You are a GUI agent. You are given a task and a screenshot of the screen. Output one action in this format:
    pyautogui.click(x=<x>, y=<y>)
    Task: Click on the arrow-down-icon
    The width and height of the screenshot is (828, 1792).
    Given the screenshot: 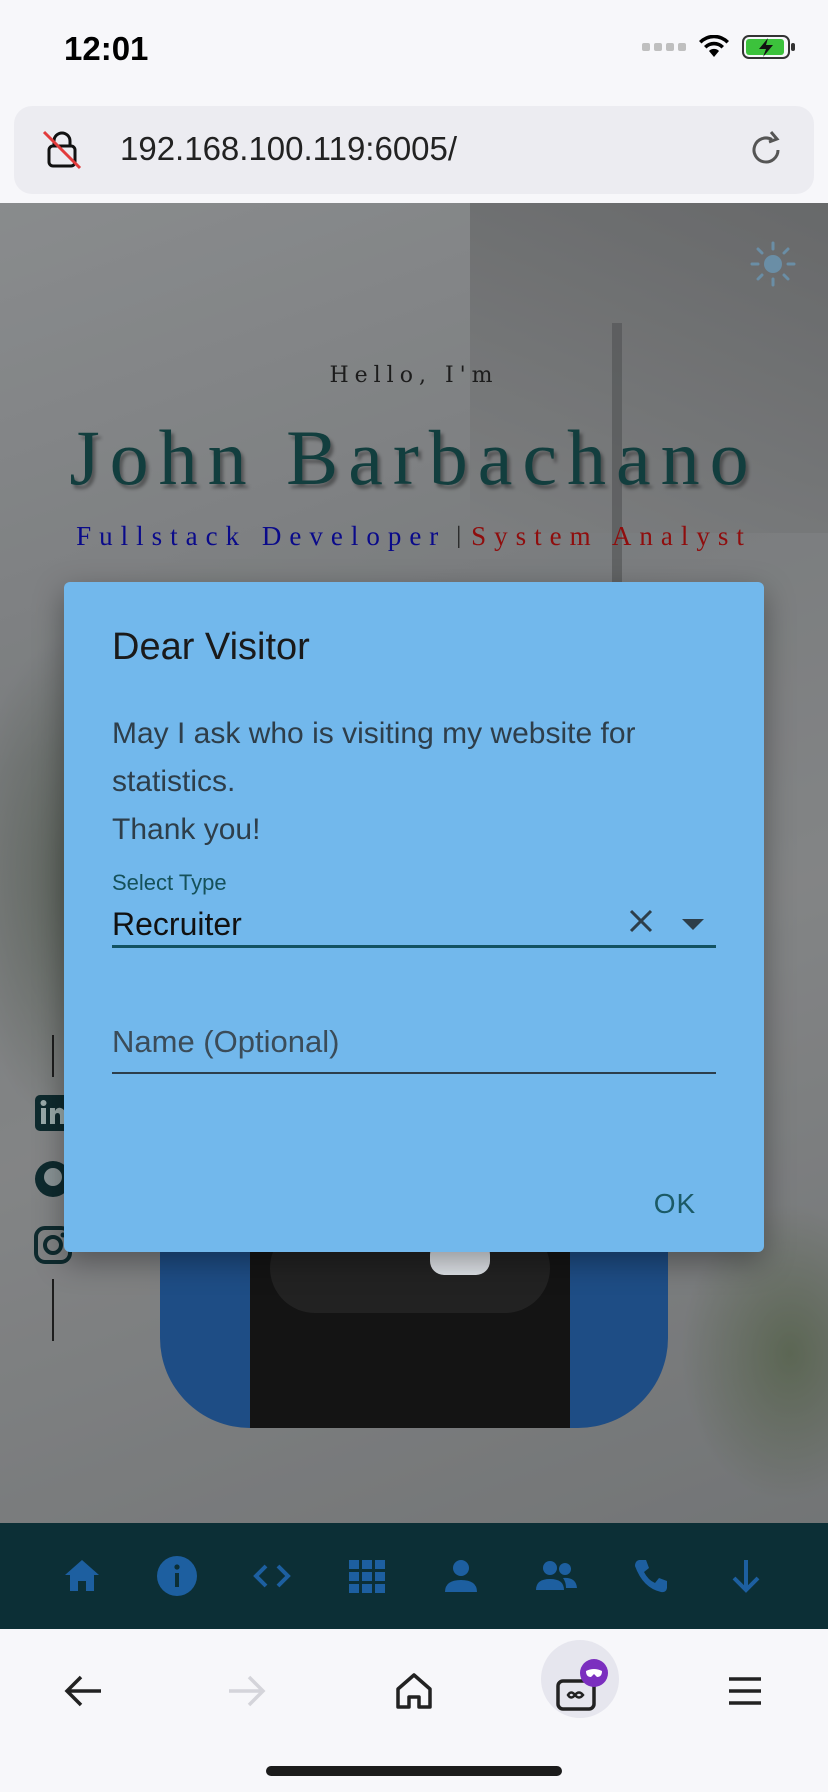 What is the action you would take?
    pyautogui.click(x=746, y=1576)
    